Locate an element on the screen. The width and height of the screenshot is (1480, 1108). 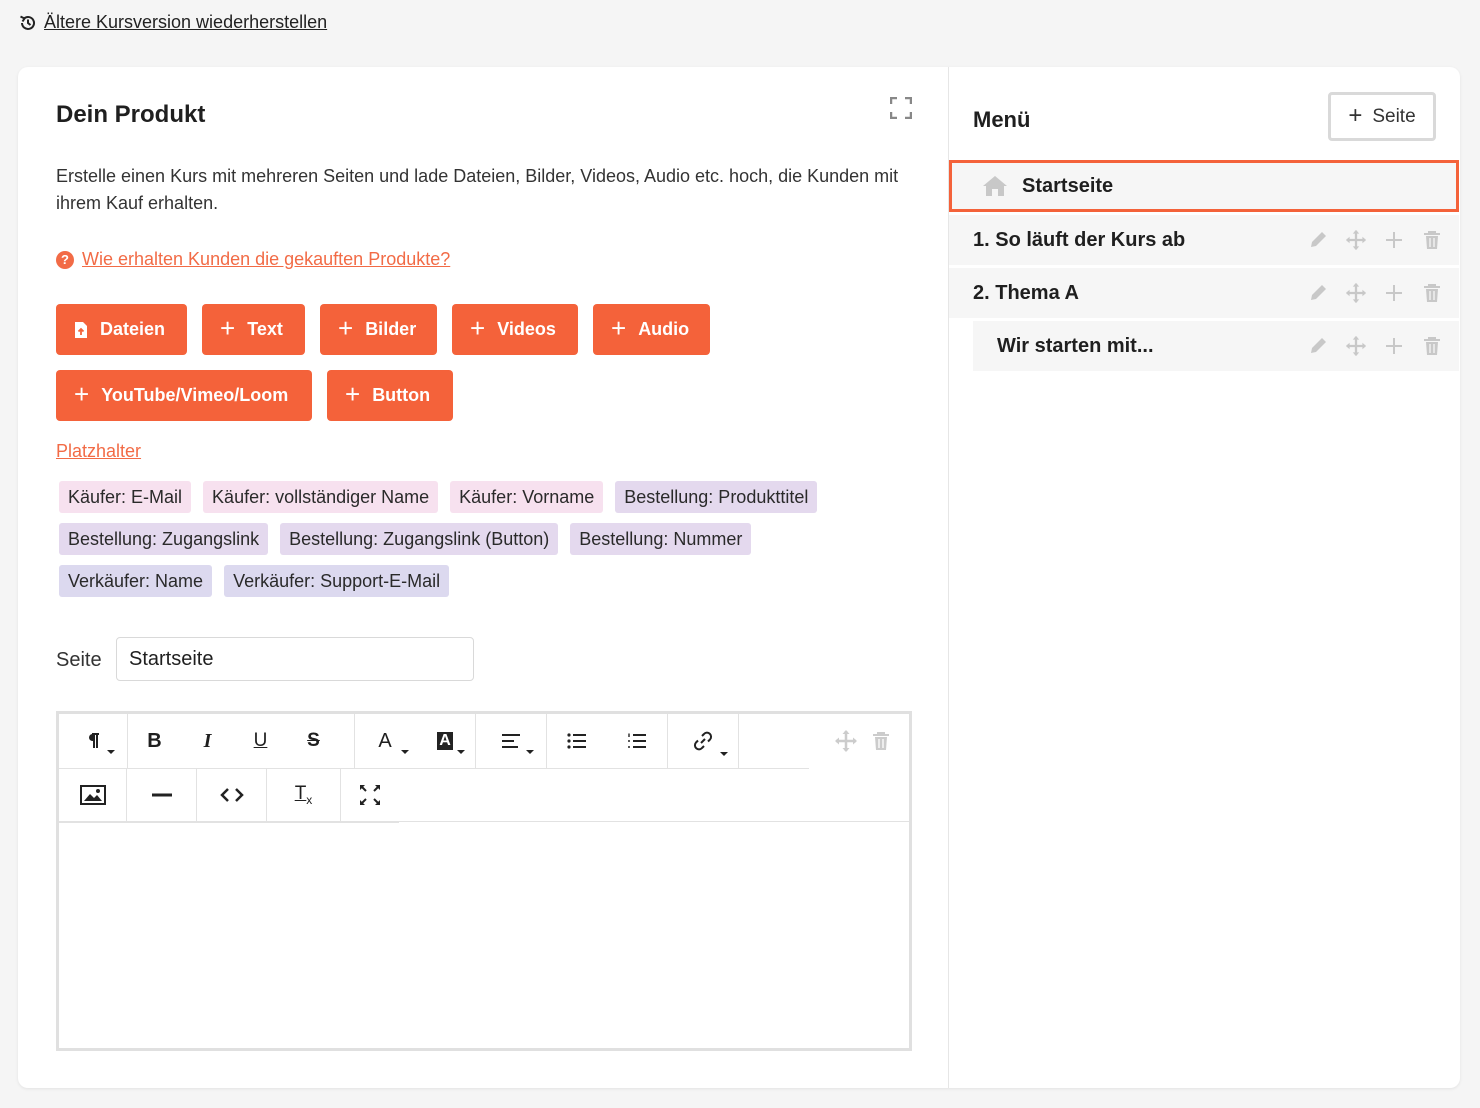
add-files-label: Dateien is located at coordinates (133, 329).